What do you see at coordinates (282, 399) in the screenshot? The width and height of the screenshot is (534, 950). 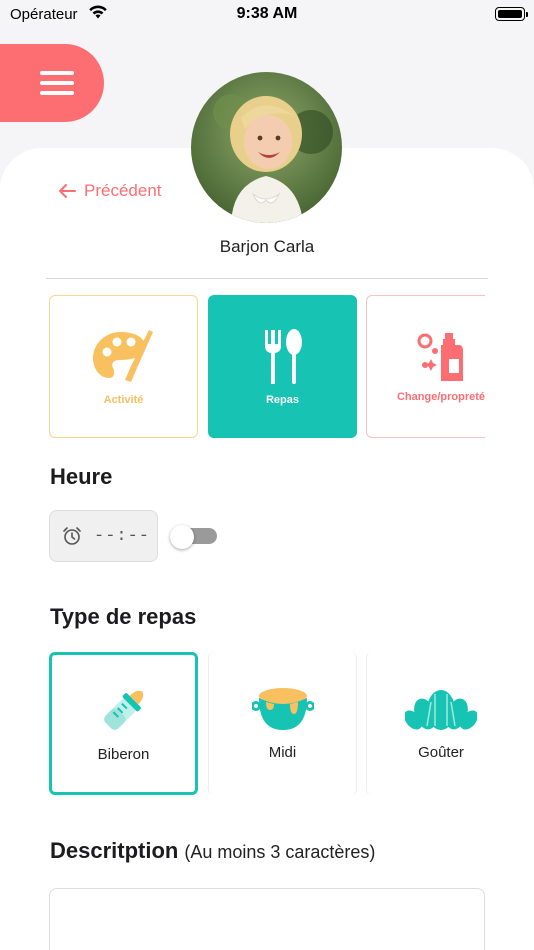 I see `category-label: Repas` at bounding box center [282, 399].